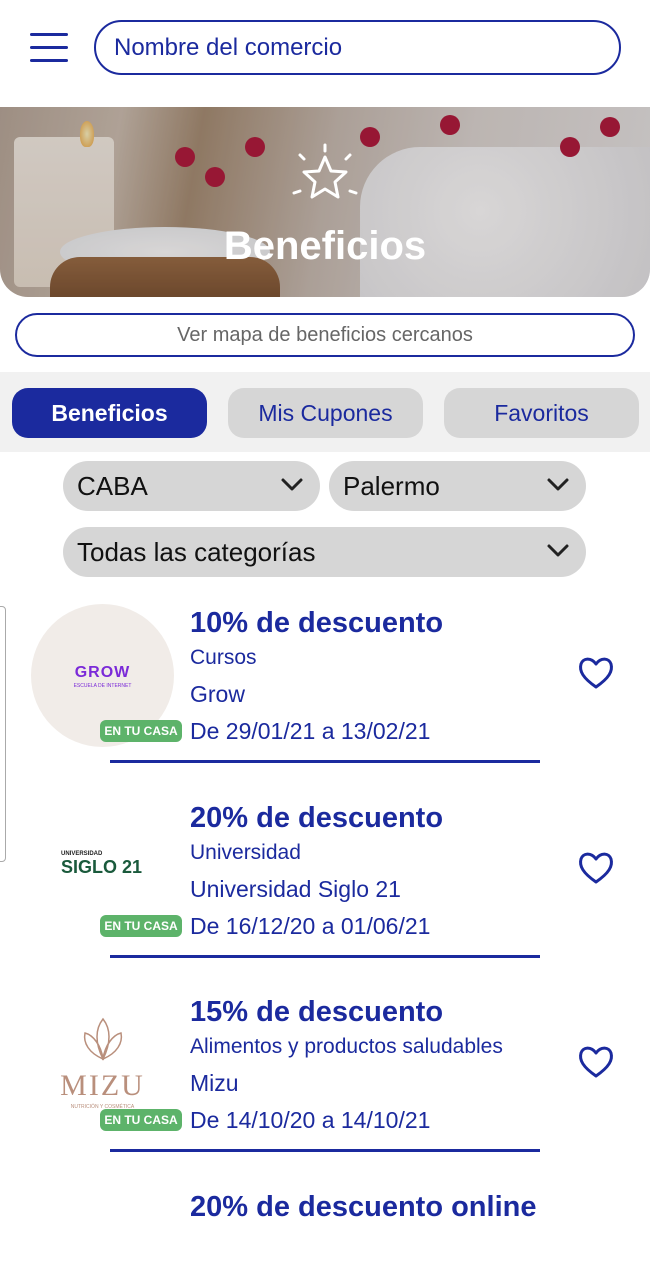 Image resolution: width=650 pixels, height=1280 pixels. Describe the element at coordinates (102, 672) in the screenshot. I see `logo-text: GROW` at that location.